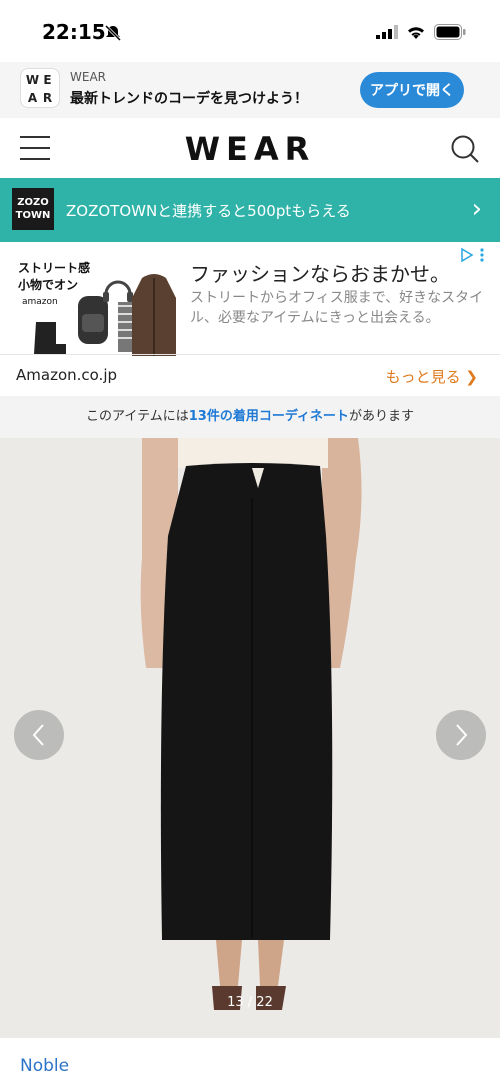 The height and width of the screenshot is (1080, 500). I want to click on ad-more-link: もっと見る ❯, so click(432, 376).